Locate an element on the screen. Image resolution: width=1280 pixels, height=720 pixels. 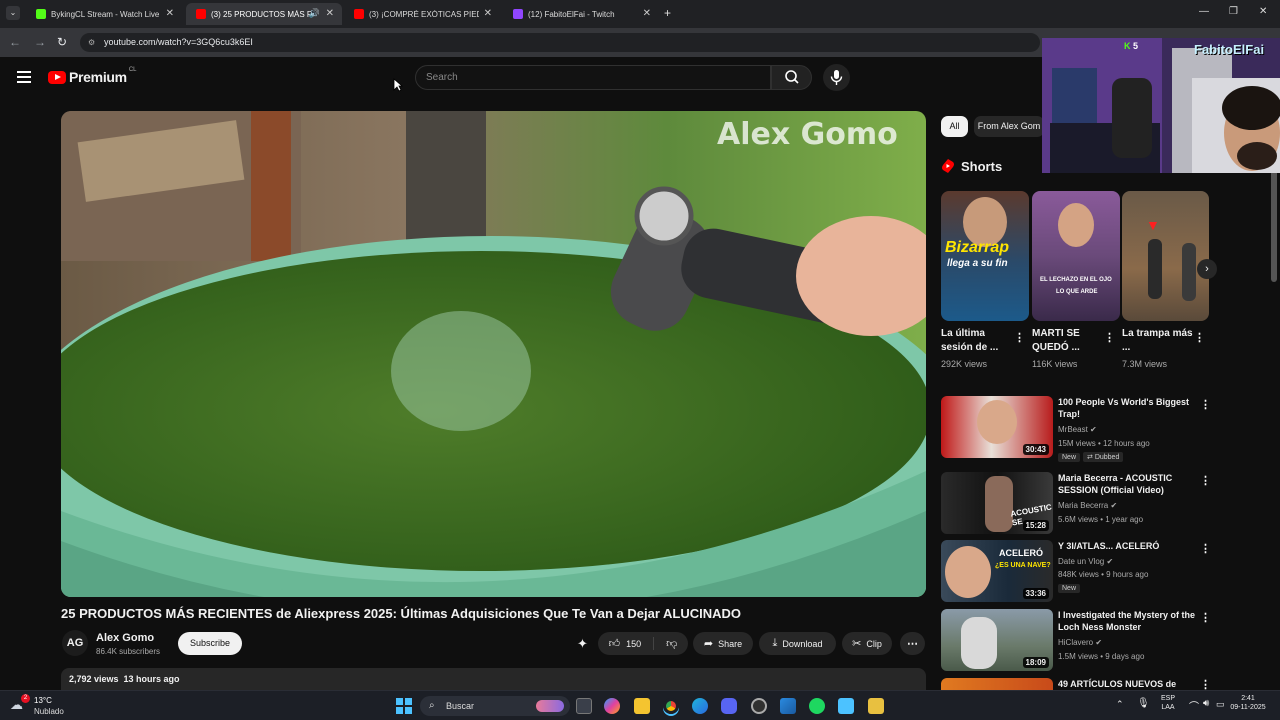
voice-search-button is located at coordinates (836, 77).